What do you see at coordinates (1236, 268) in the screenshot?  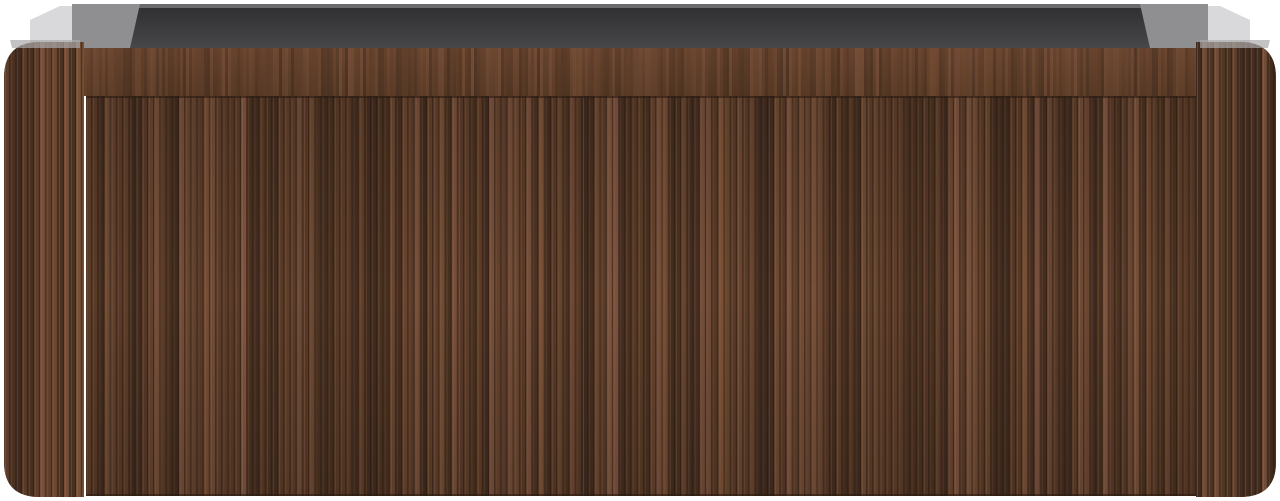 I see `right-side-panel` at bounding box center [1236, 268].